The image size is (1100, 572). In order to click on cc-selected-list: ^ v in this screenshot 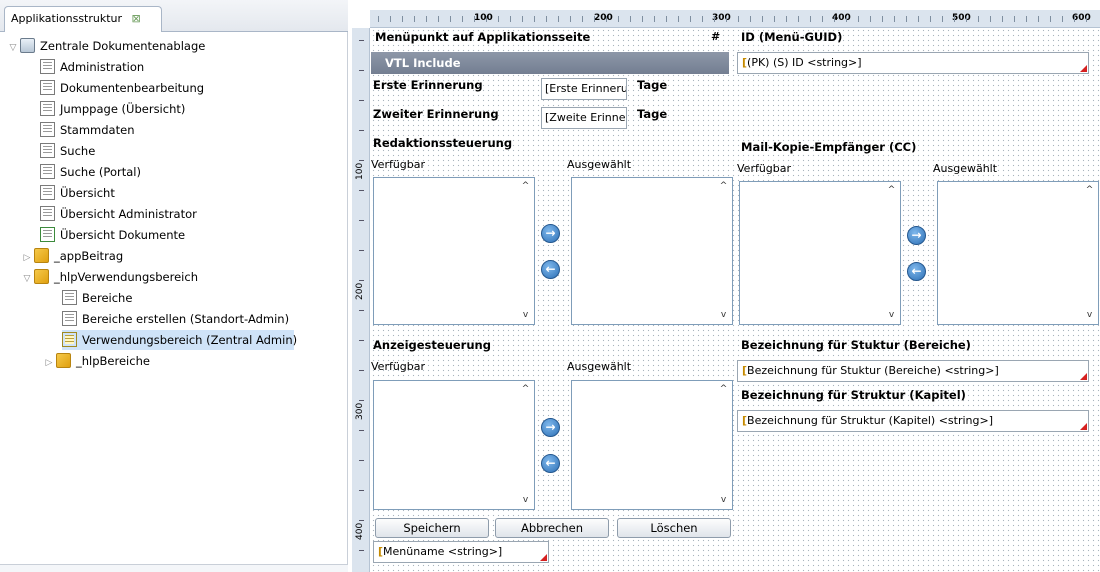, I will do `click(1018, 253)`.